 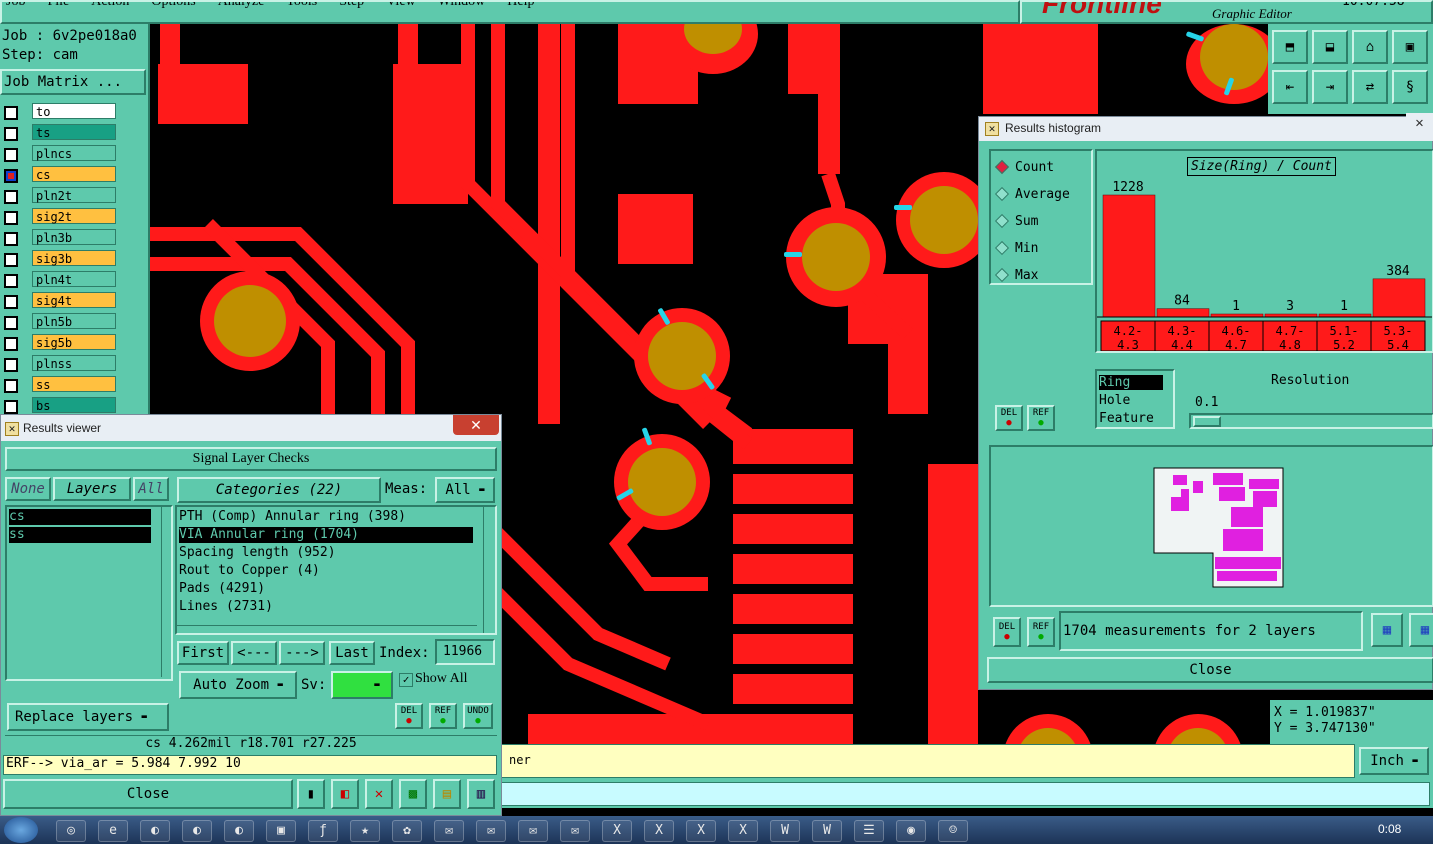 What do you see at coordinates (21, 830) in the screenshot?
I see `start-button` at bounding box center [21, 830].